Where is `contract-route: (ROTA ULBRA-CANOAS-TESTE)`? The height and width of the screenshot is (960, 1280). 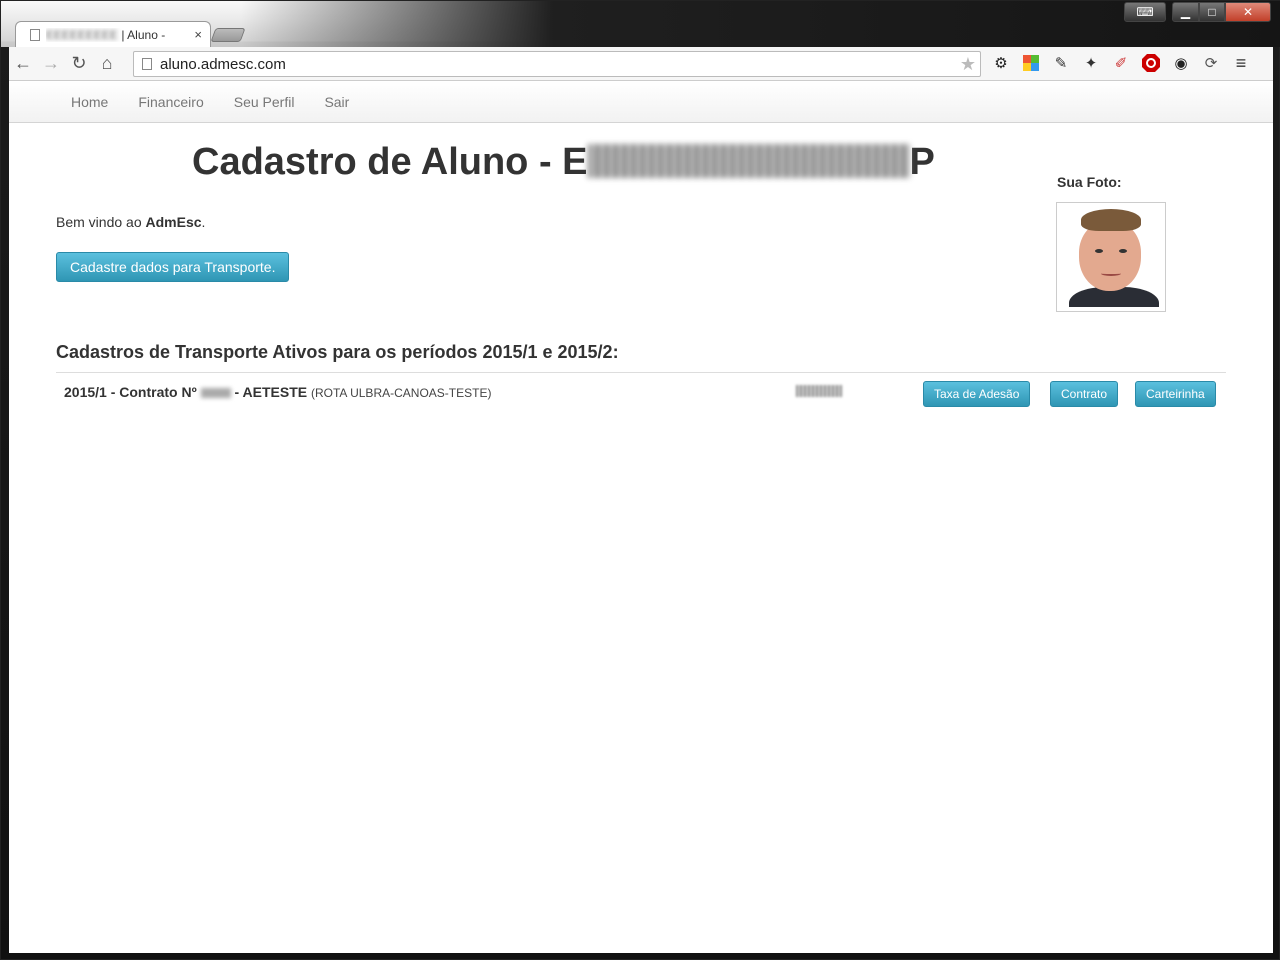
contract-route: (ROTA ULBRA-CANOAS-TESTE) is located at coordinates (401, 393).